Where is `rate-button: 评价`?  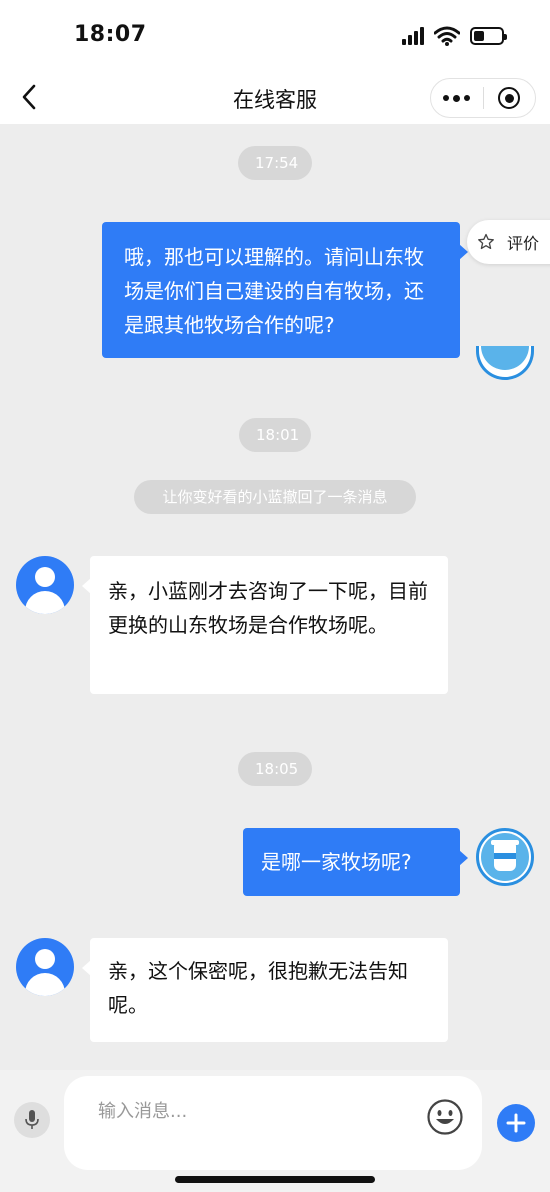
rate-button: 评价 is located at coordinates (508, 242).